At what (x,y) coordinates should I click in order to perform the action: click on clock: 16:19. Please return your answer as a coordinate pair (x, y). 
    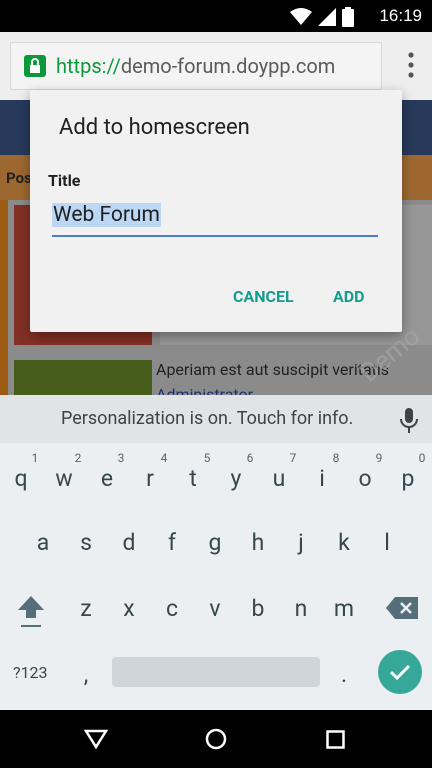
    Looking at the image, I should click on (400, 15).